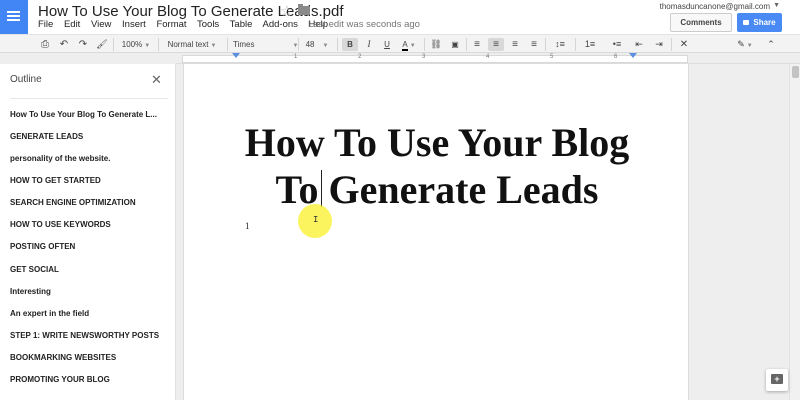  I want to click on numbered-list-icon: 1≡, so click(590, 44).